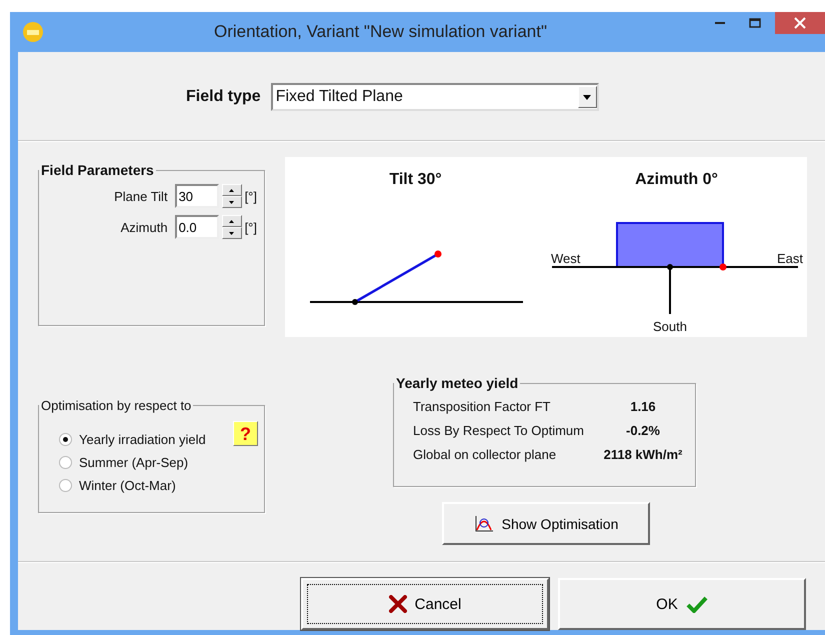  I want to click on field-type-dropdown: Fixed Tilted Plane, so click(434, 97).